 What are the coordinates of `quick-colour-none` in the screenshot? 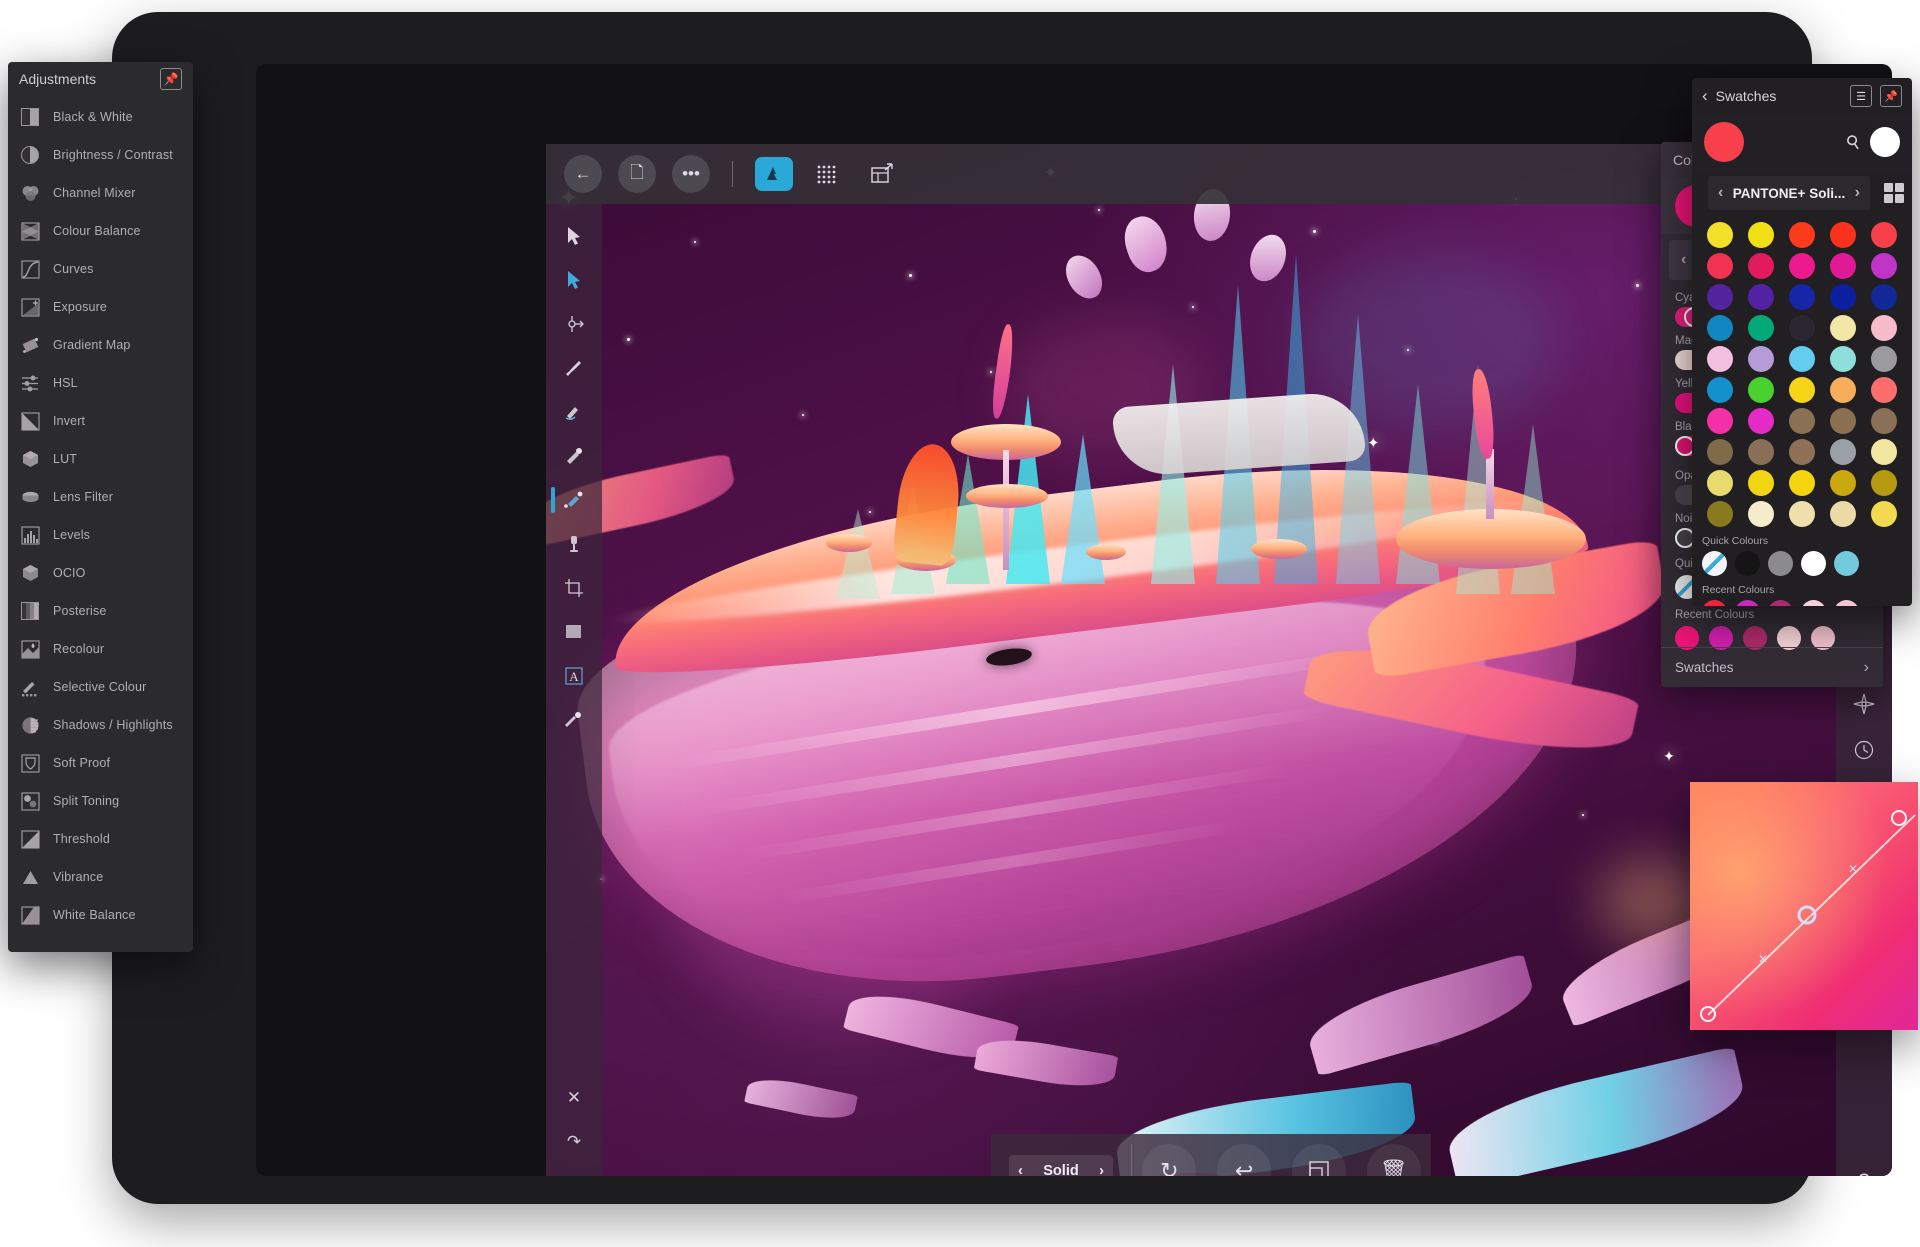 It's located at (1714, 563).